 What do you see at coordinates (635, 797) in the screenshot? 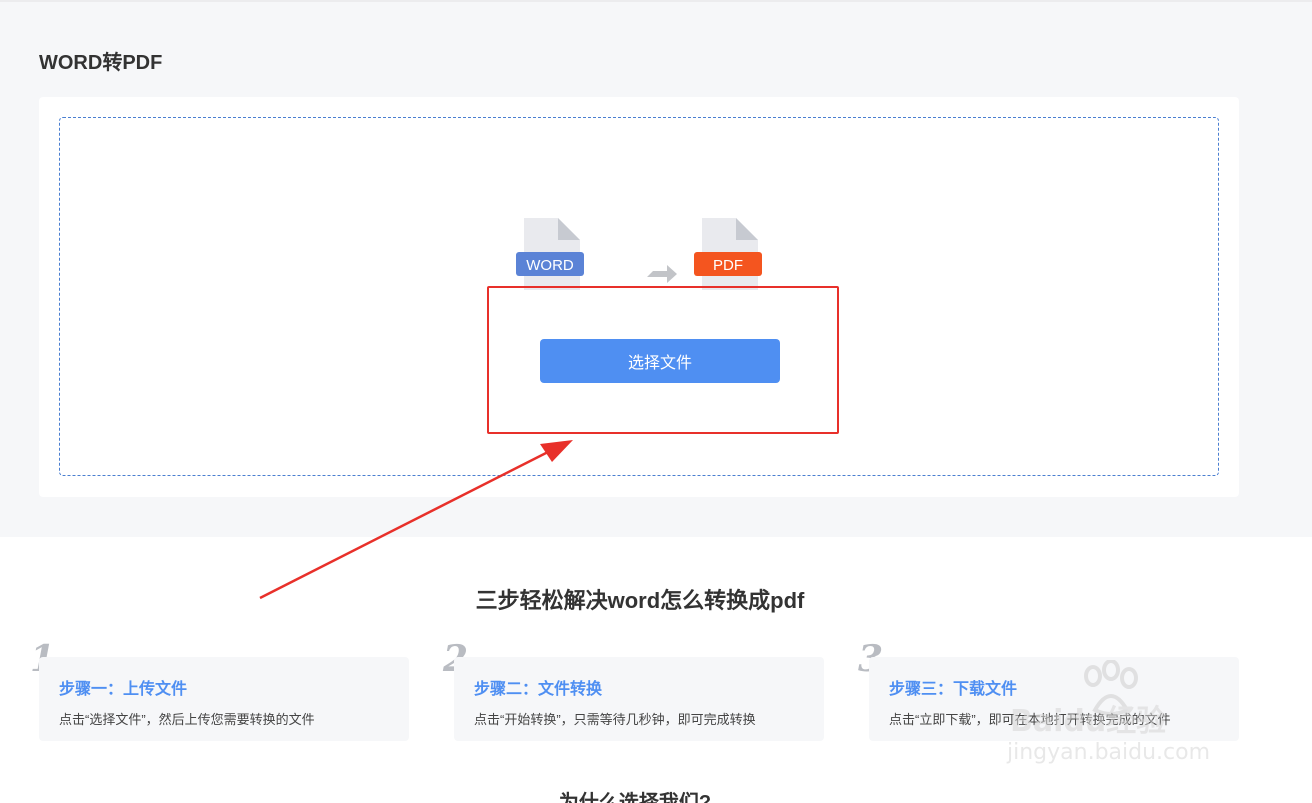
I see `why-choose-us-title: 为什么选择我们?` at bounding box center [635, 797].